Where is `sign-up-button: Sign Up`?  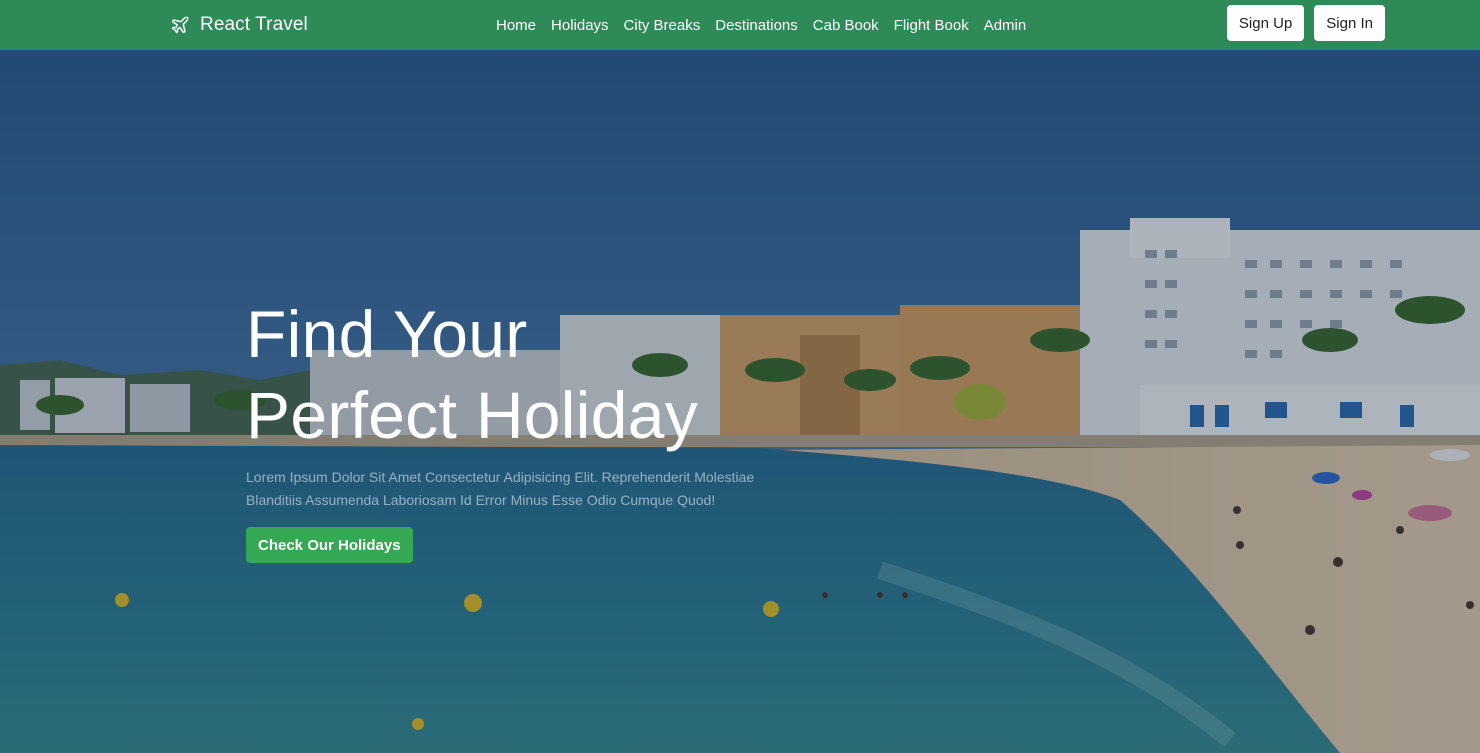
sign-up-button: Sign Up is located at coordinates (1265, 23).